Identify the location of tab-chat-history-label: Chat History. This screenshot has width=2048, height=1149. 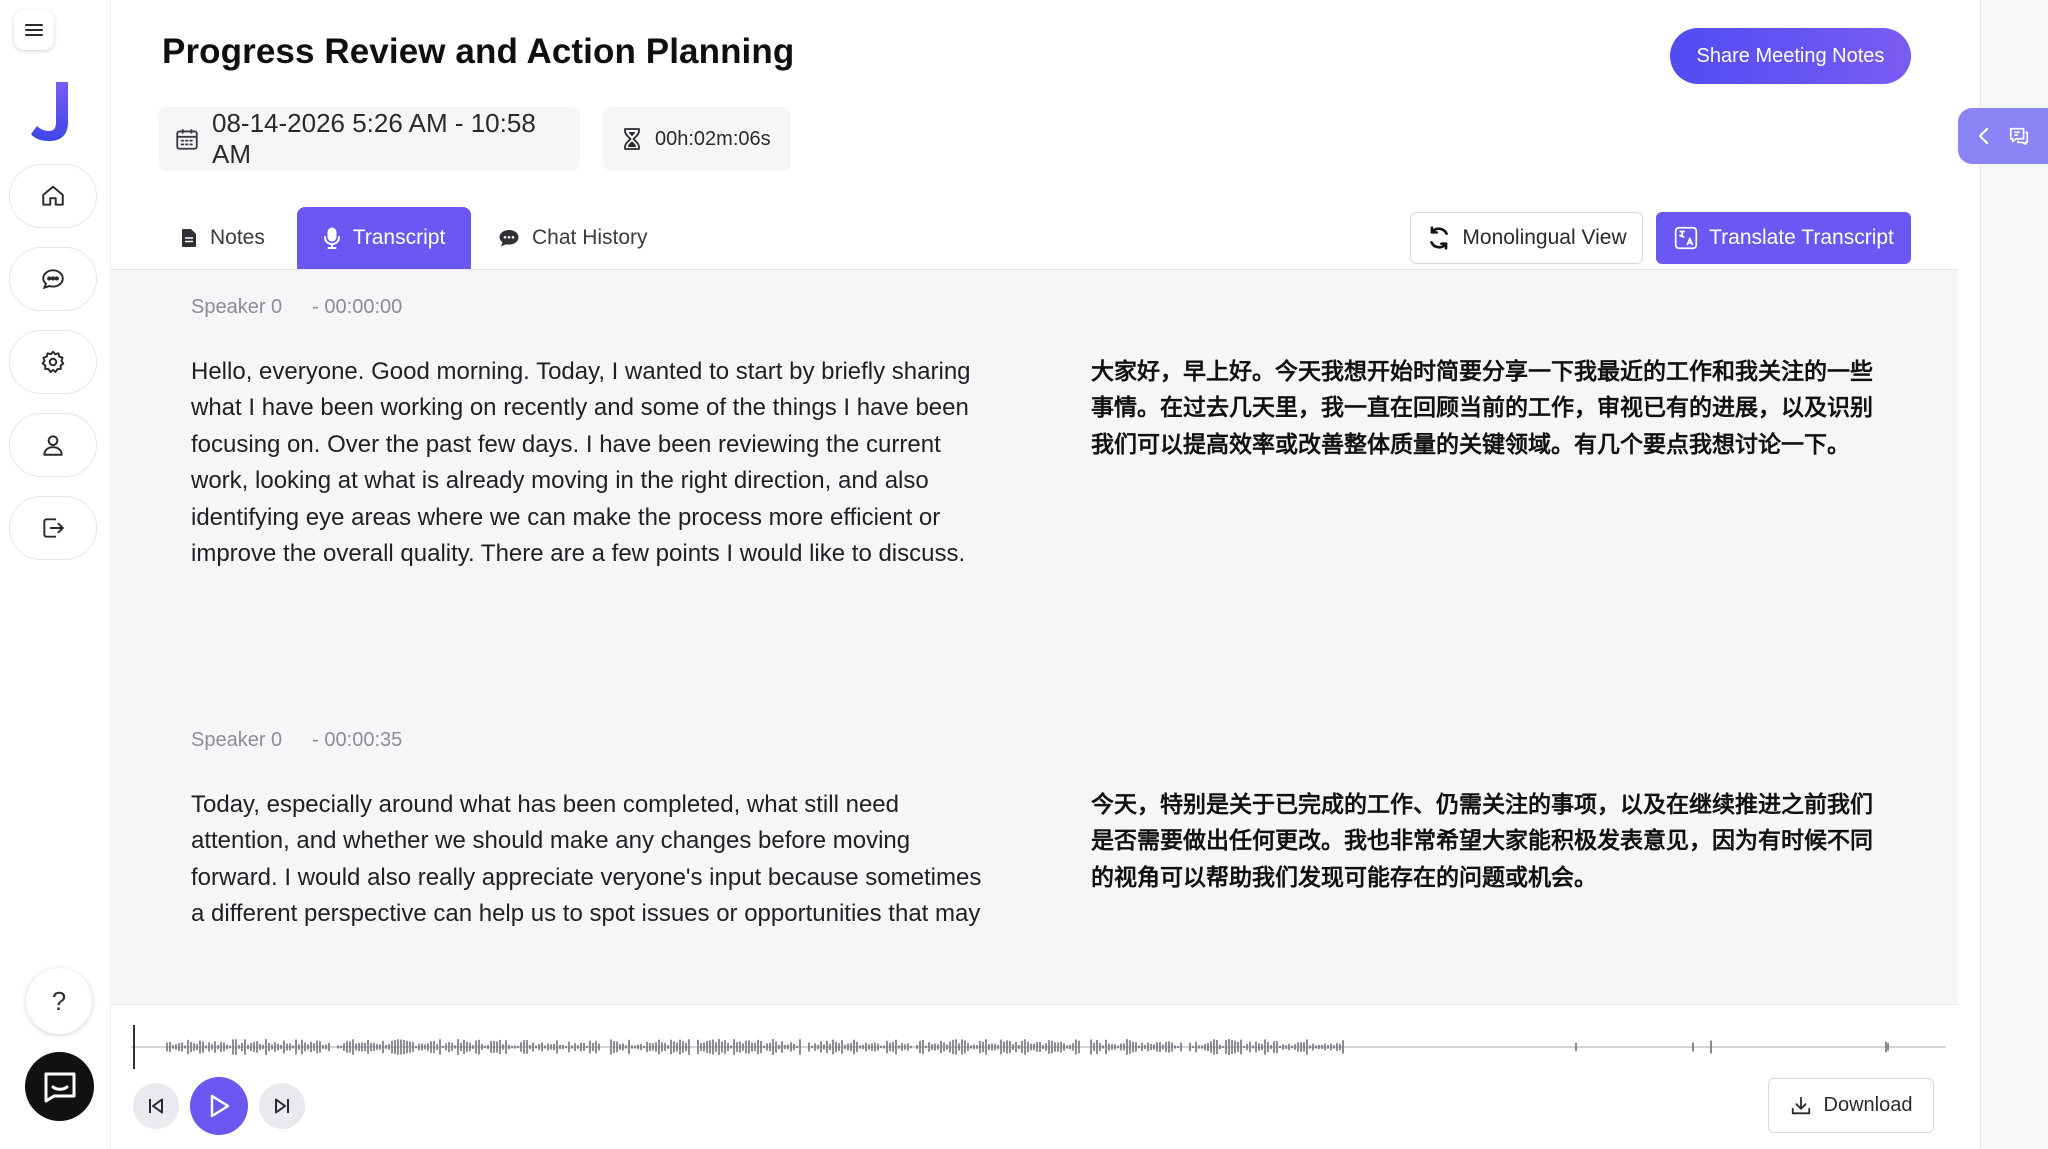
(590, 237).